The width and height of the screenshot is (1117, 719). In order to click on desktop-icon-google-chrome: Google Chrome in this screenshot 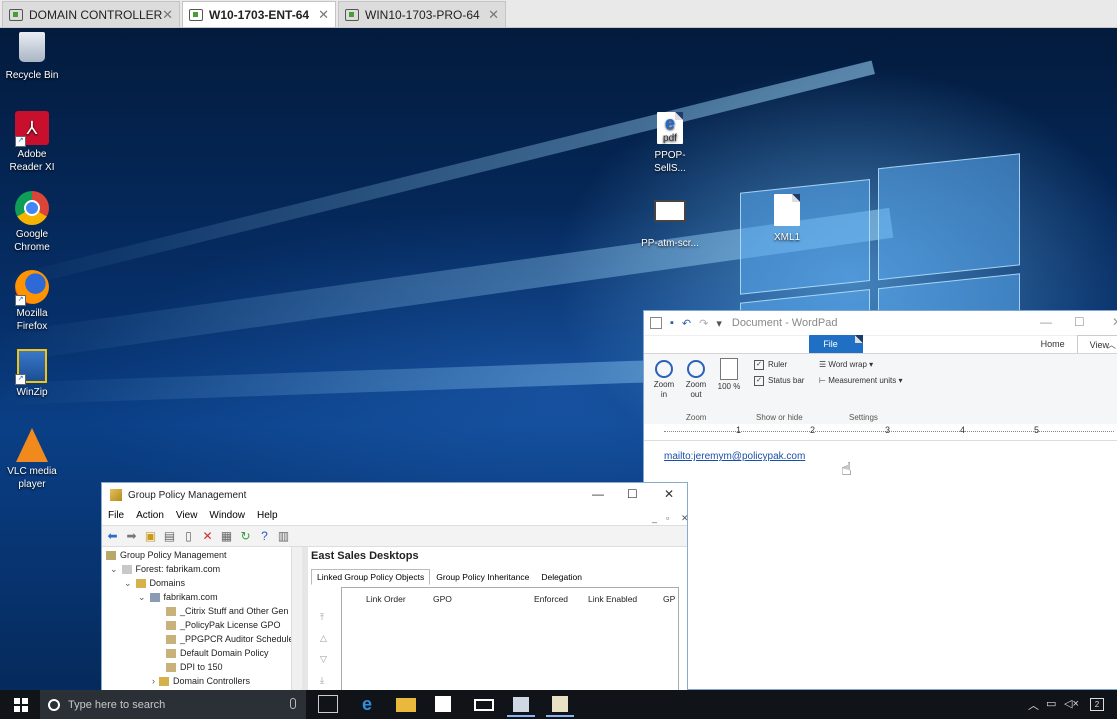, I will do `click(32, 222)`.